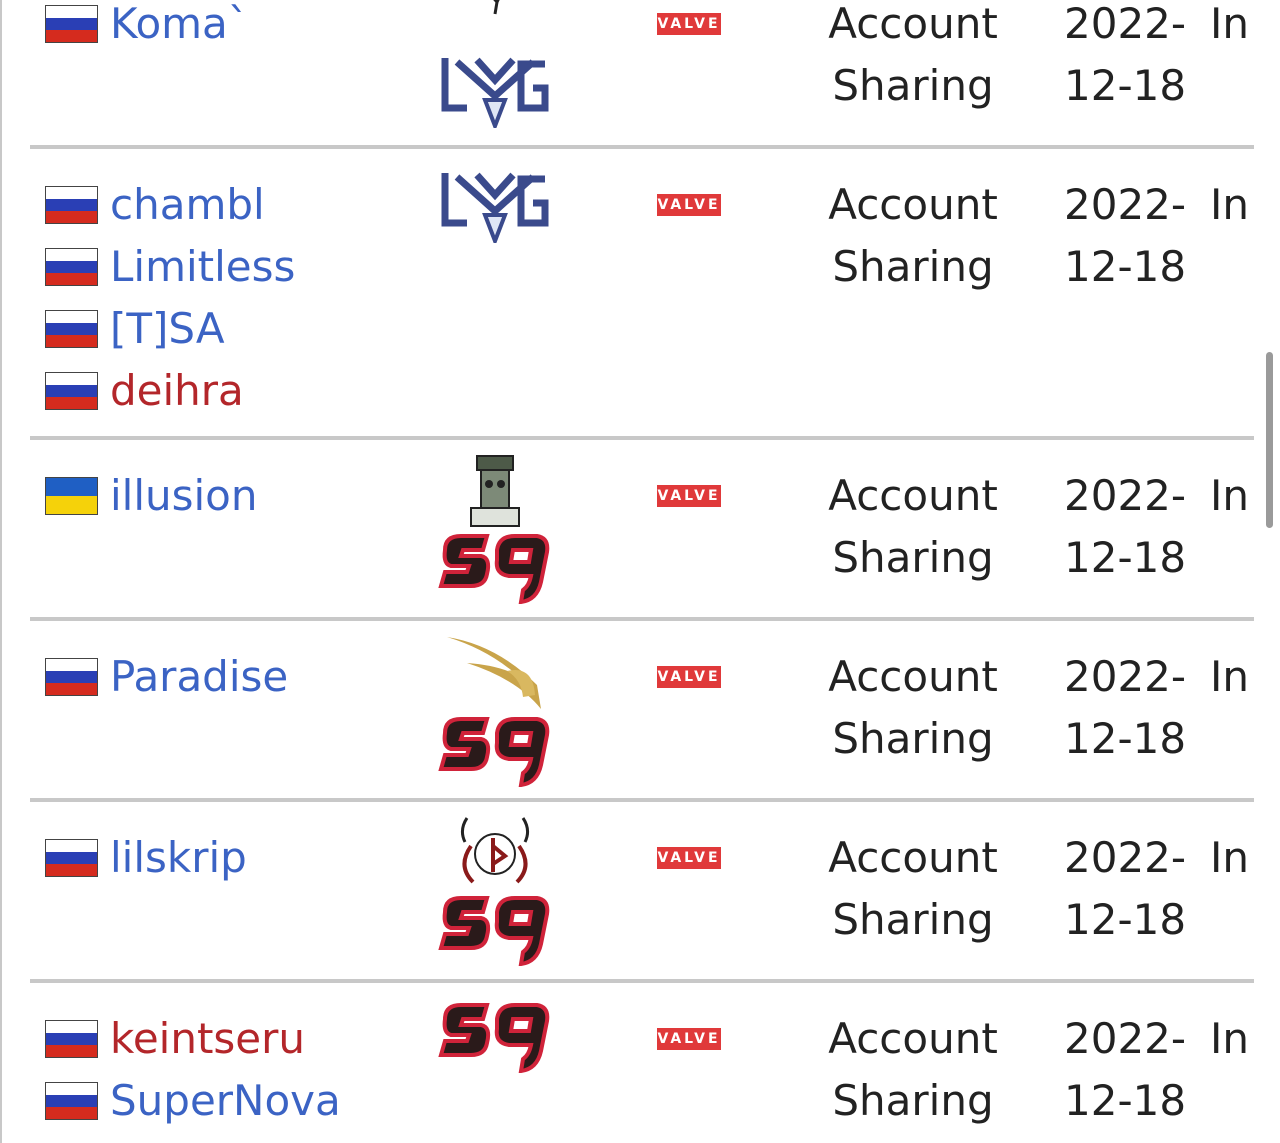 The image size is (1280, 1143). I want to click on player-entry: [T]SA, so click(135, 329).